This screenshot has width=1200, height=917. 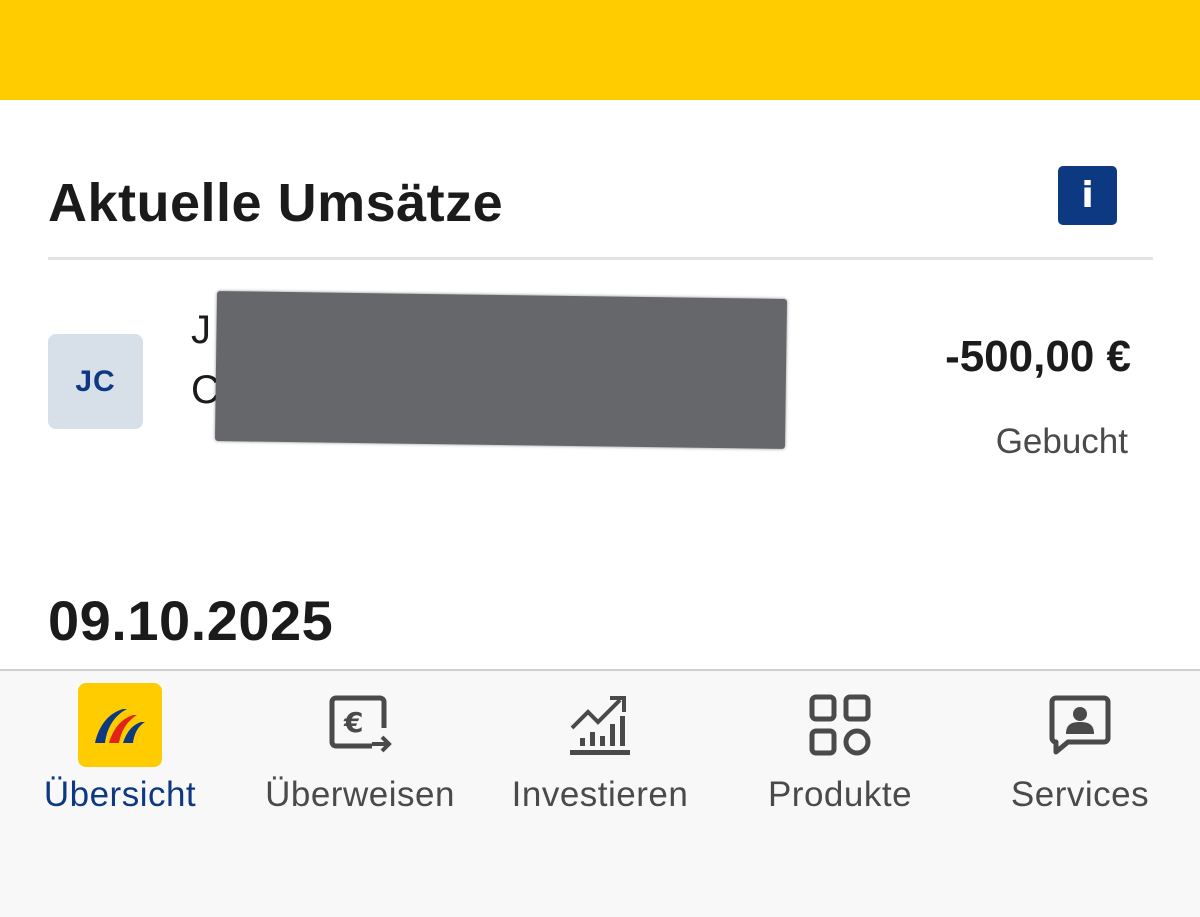 I want to click on date-group-heading: 09.10.2025, so click(x=191, y=620).